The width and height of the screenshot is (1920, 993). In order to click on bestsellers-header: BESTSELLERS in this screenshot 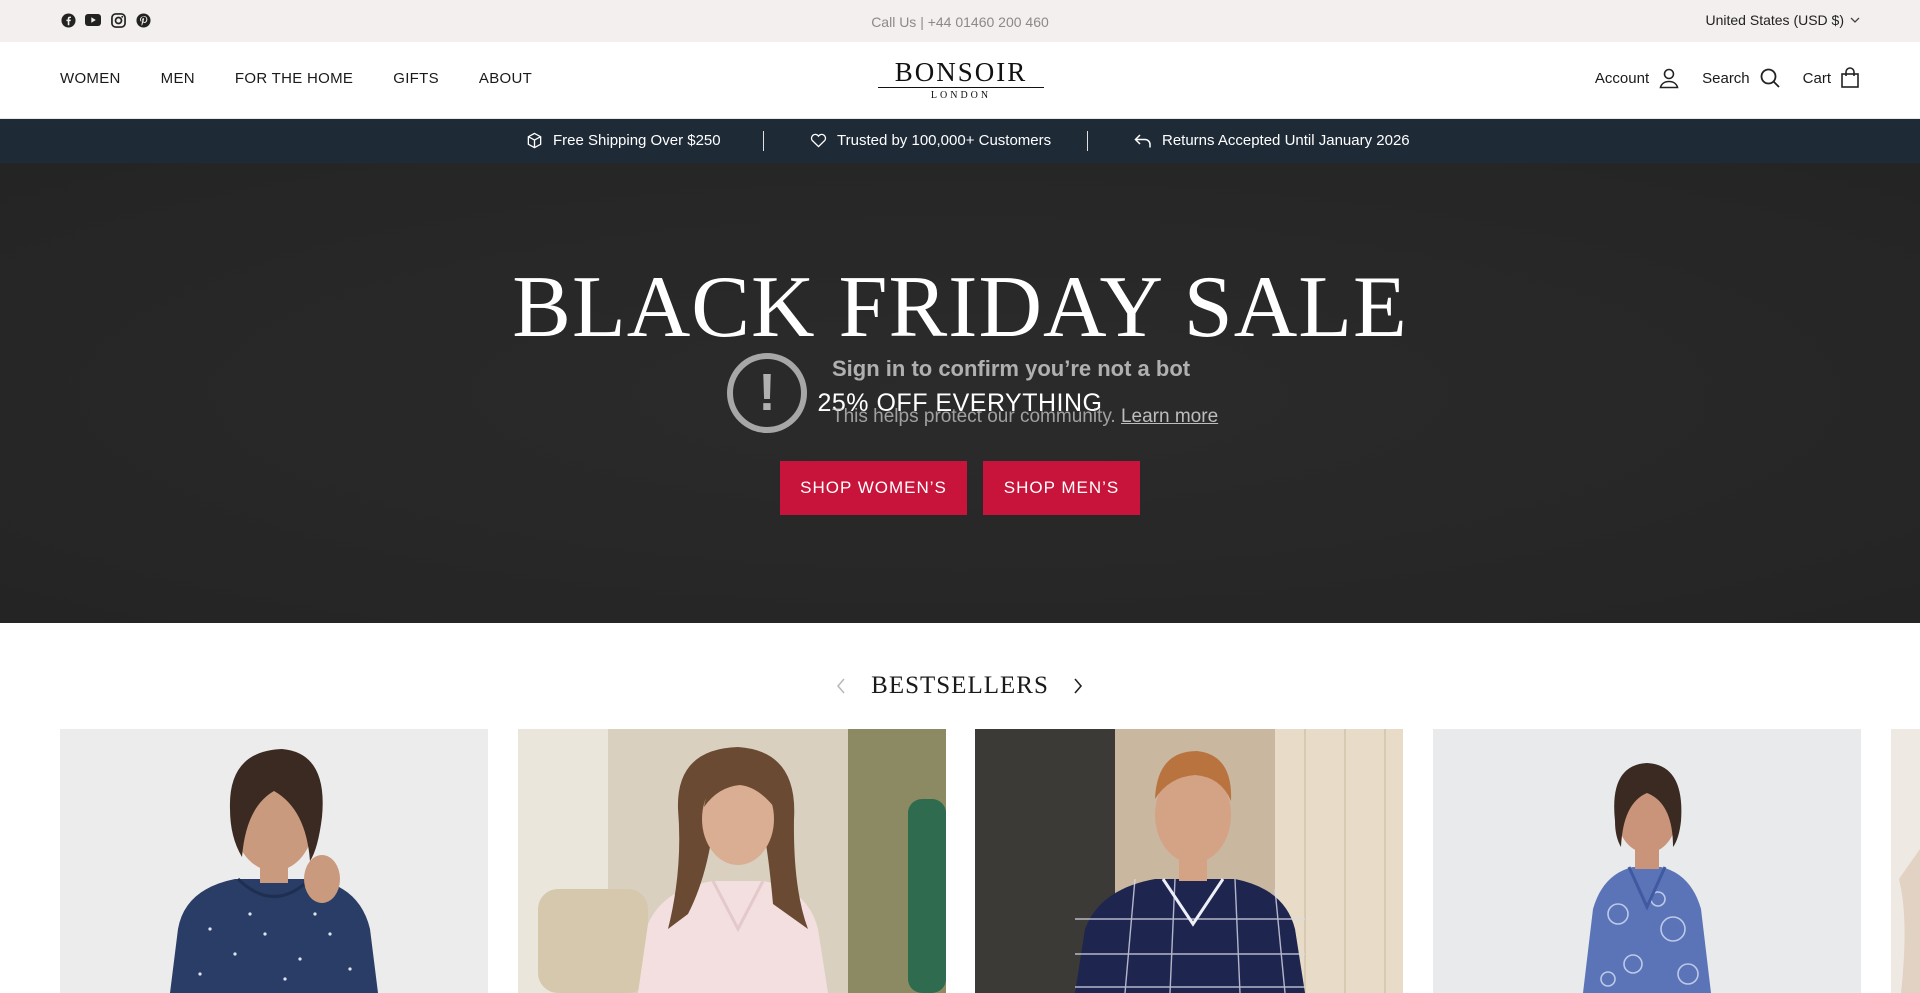, I will do `click(960, 687)`.